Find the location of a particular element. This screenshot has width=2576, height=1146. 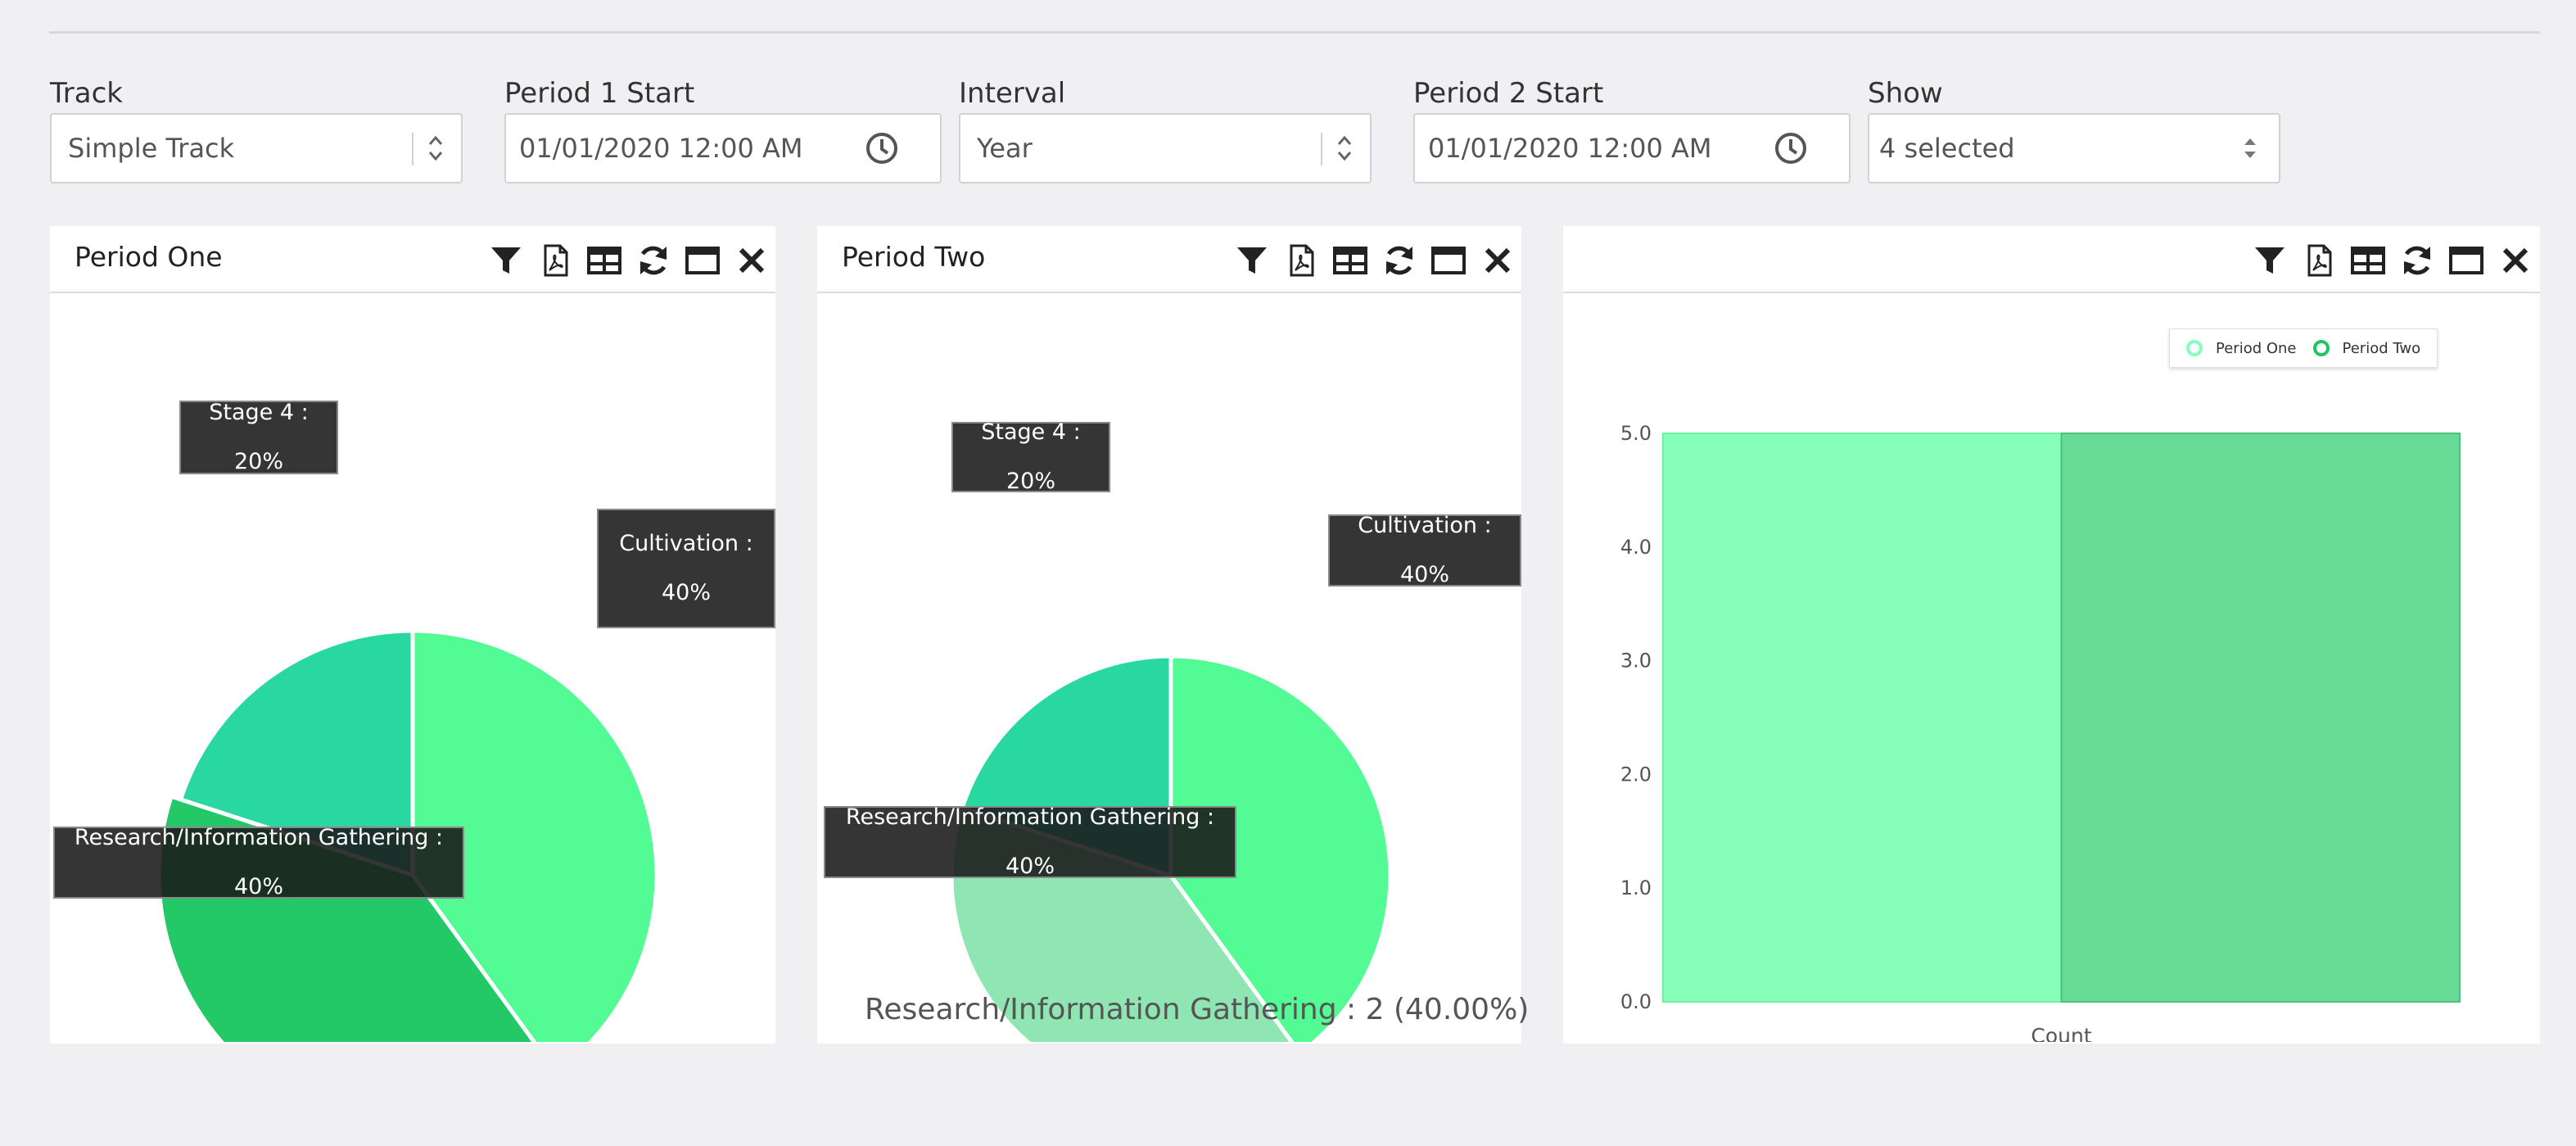

y-tick-label: 3.0 is located at coordinates (1636, 661).